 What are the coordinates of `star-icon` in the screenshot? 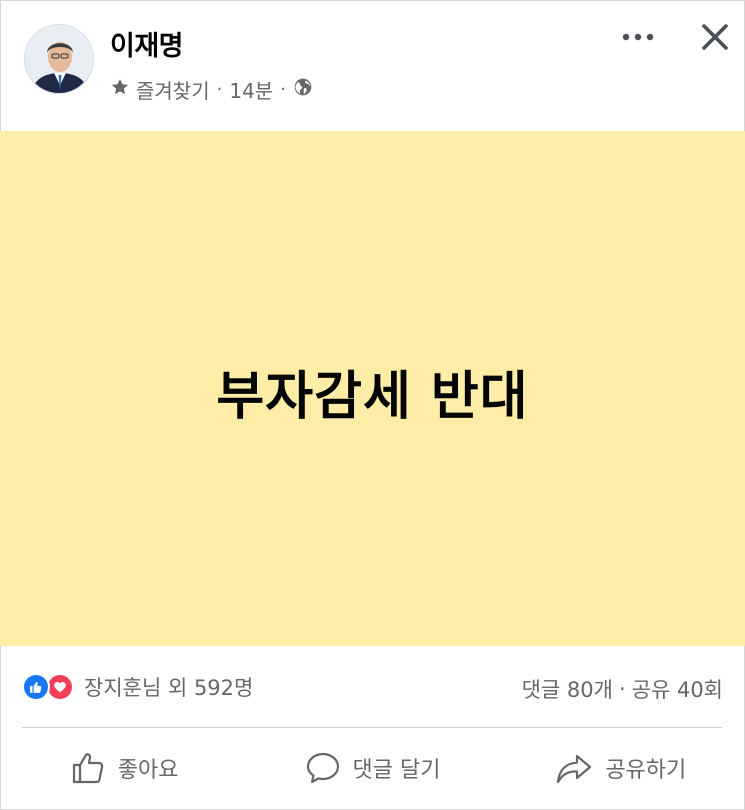 It's located at (120, 89).